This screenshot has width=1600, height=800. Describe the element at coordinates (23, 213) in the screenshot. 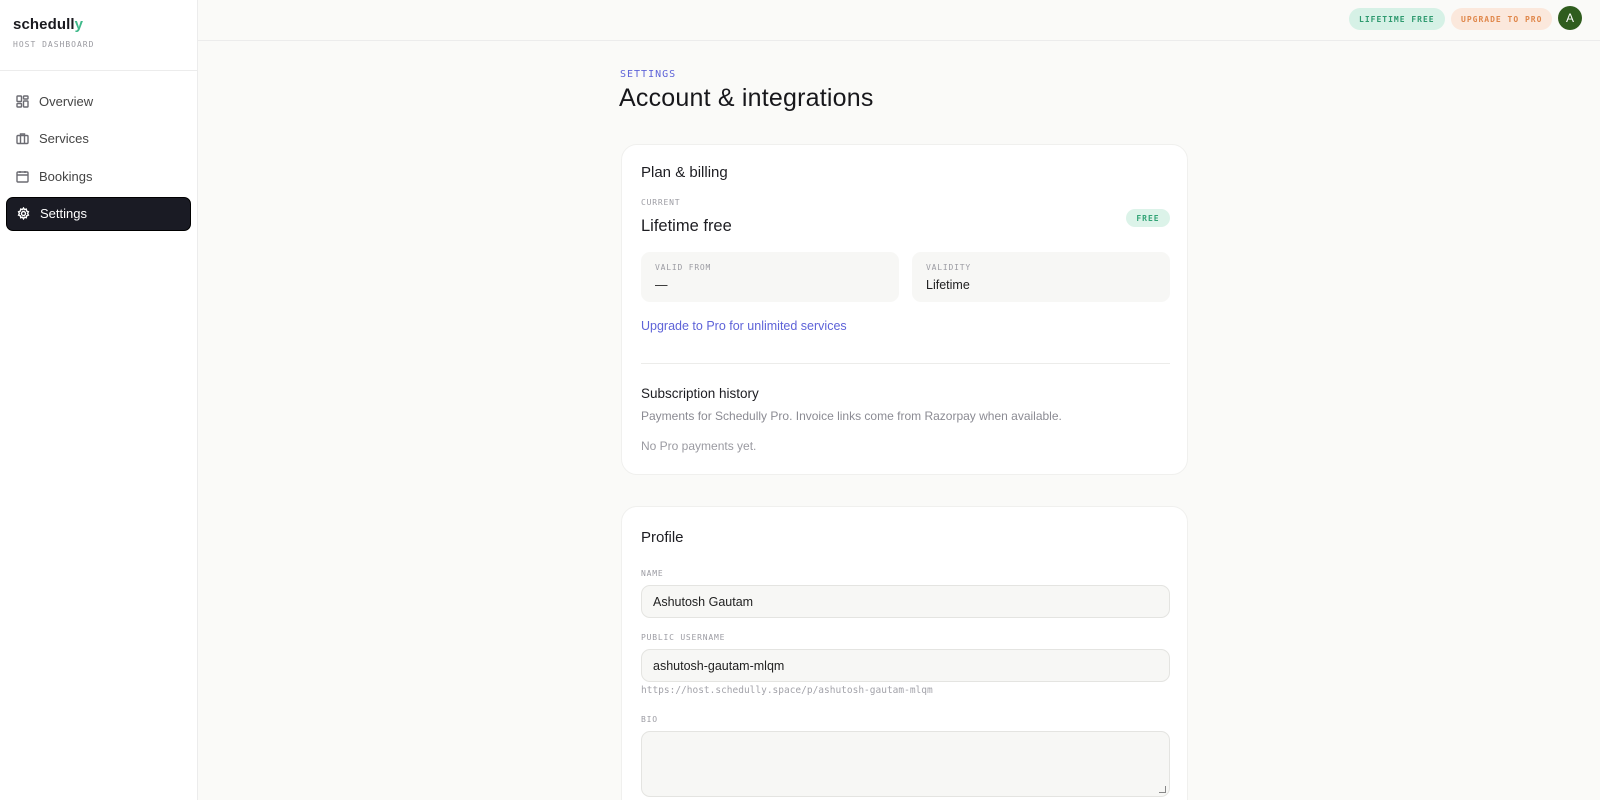

I see `gear-icon` at that location.